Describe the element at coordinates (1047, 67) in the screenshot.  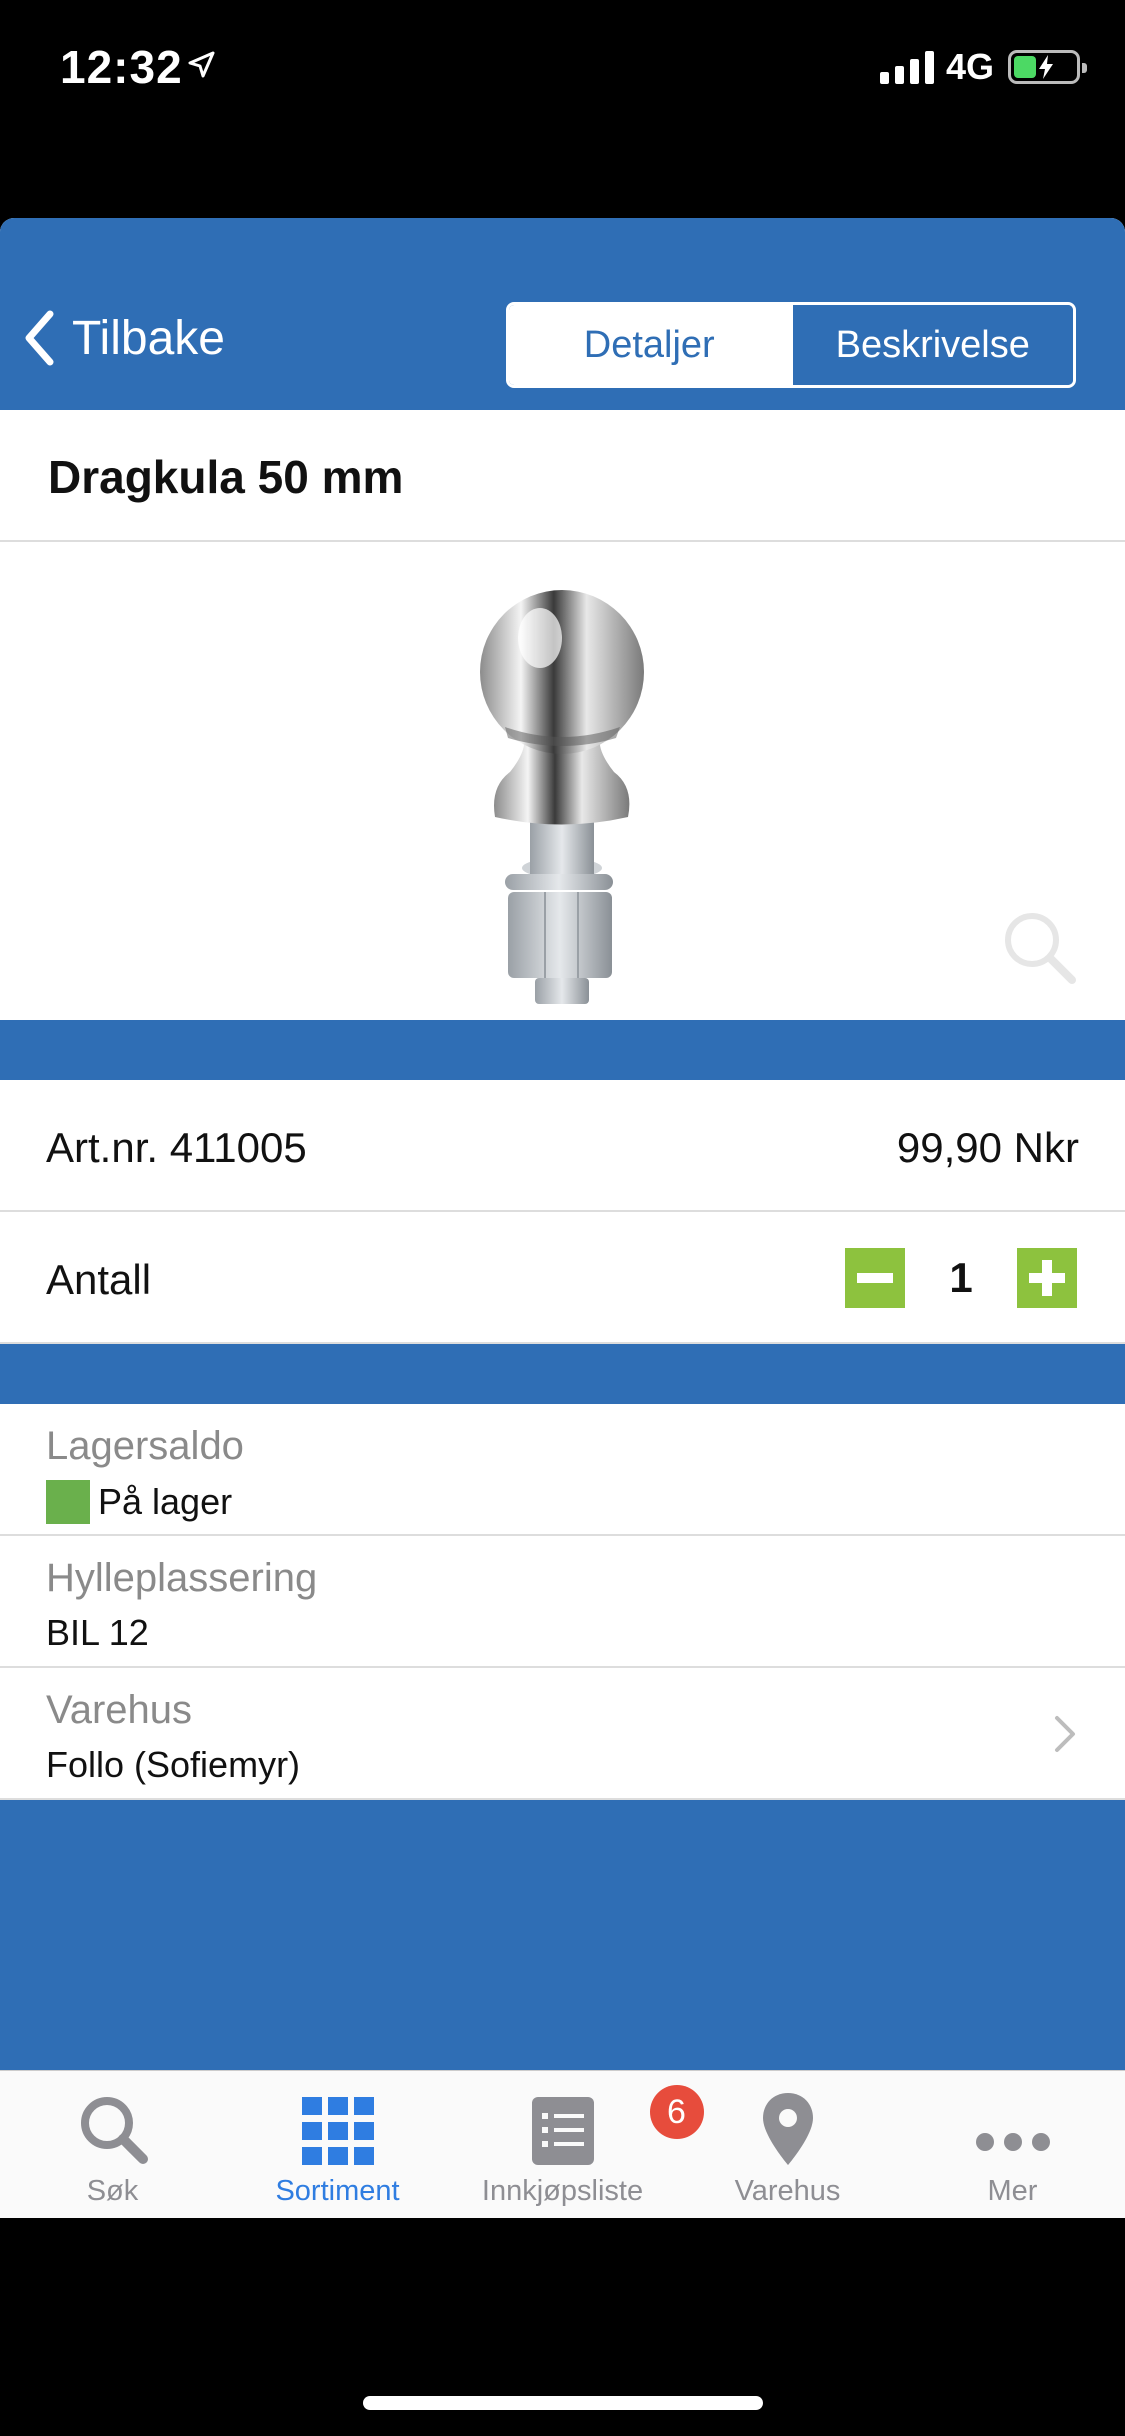
I see `battery-icon` at that location.